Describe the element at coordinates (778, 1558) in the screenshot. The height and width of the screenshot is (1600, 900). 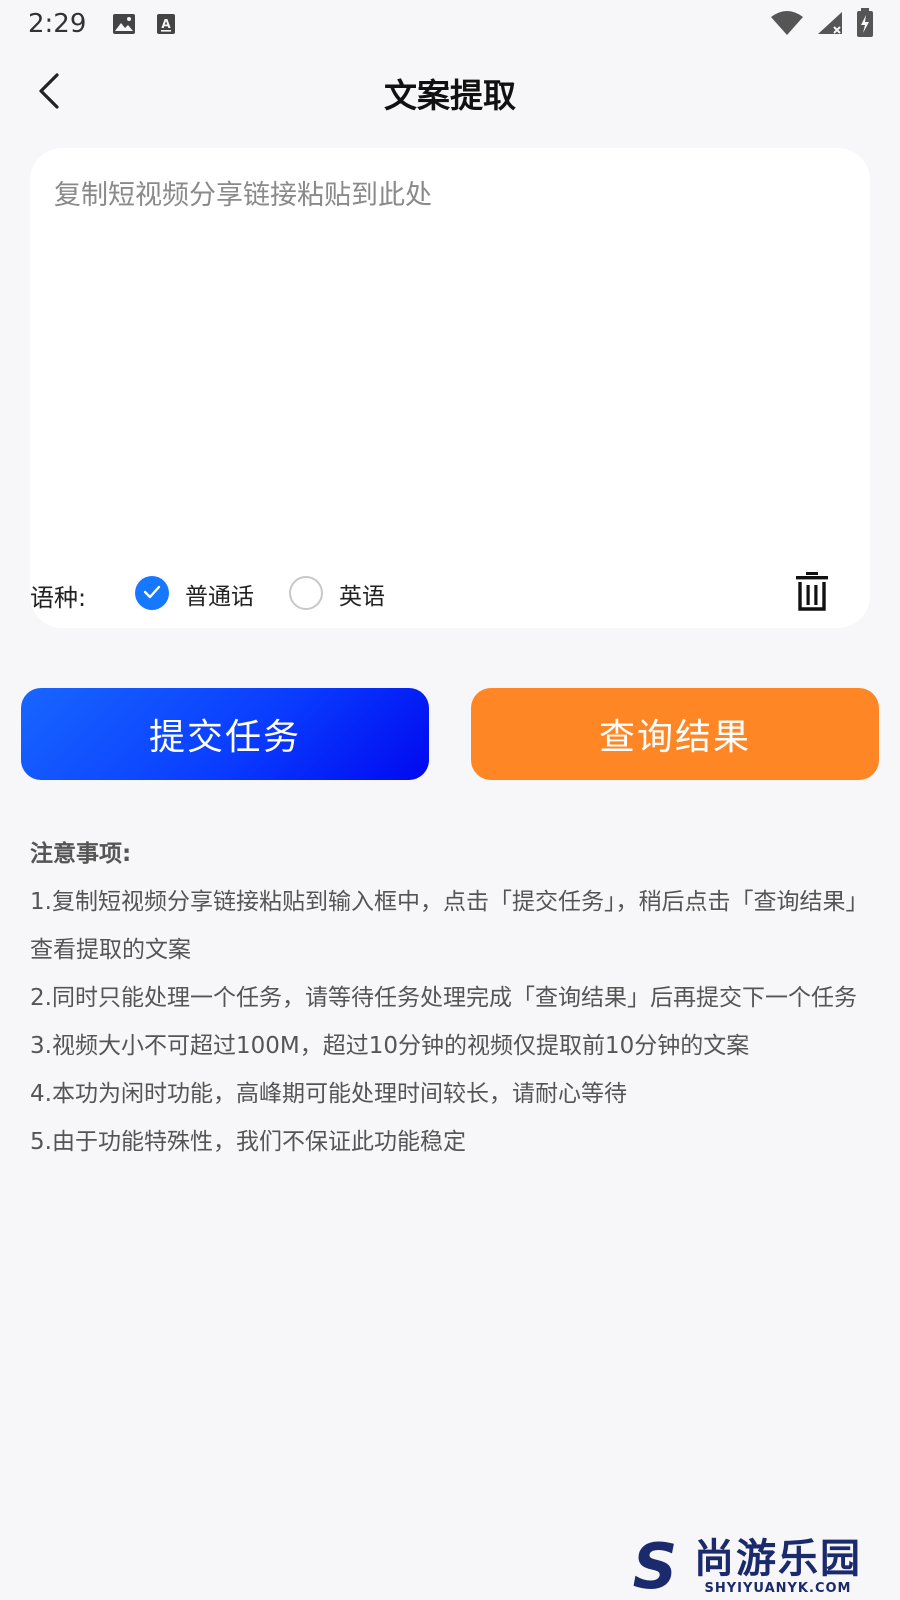
I see `watermark-name: 尚游乐园` at that location.